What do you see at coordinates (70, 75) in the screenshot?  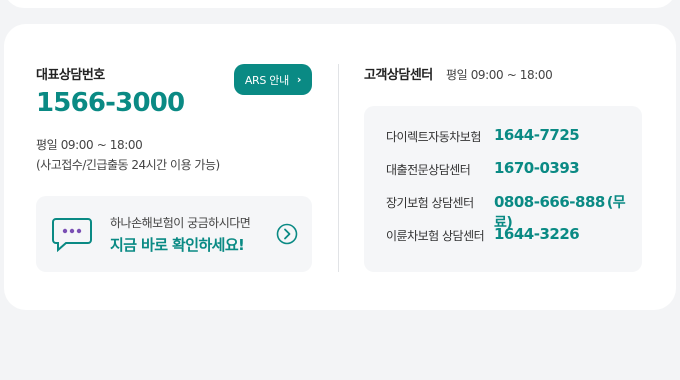 I see `representative-title: 대표상담번호` at bounding box center [70, 75].